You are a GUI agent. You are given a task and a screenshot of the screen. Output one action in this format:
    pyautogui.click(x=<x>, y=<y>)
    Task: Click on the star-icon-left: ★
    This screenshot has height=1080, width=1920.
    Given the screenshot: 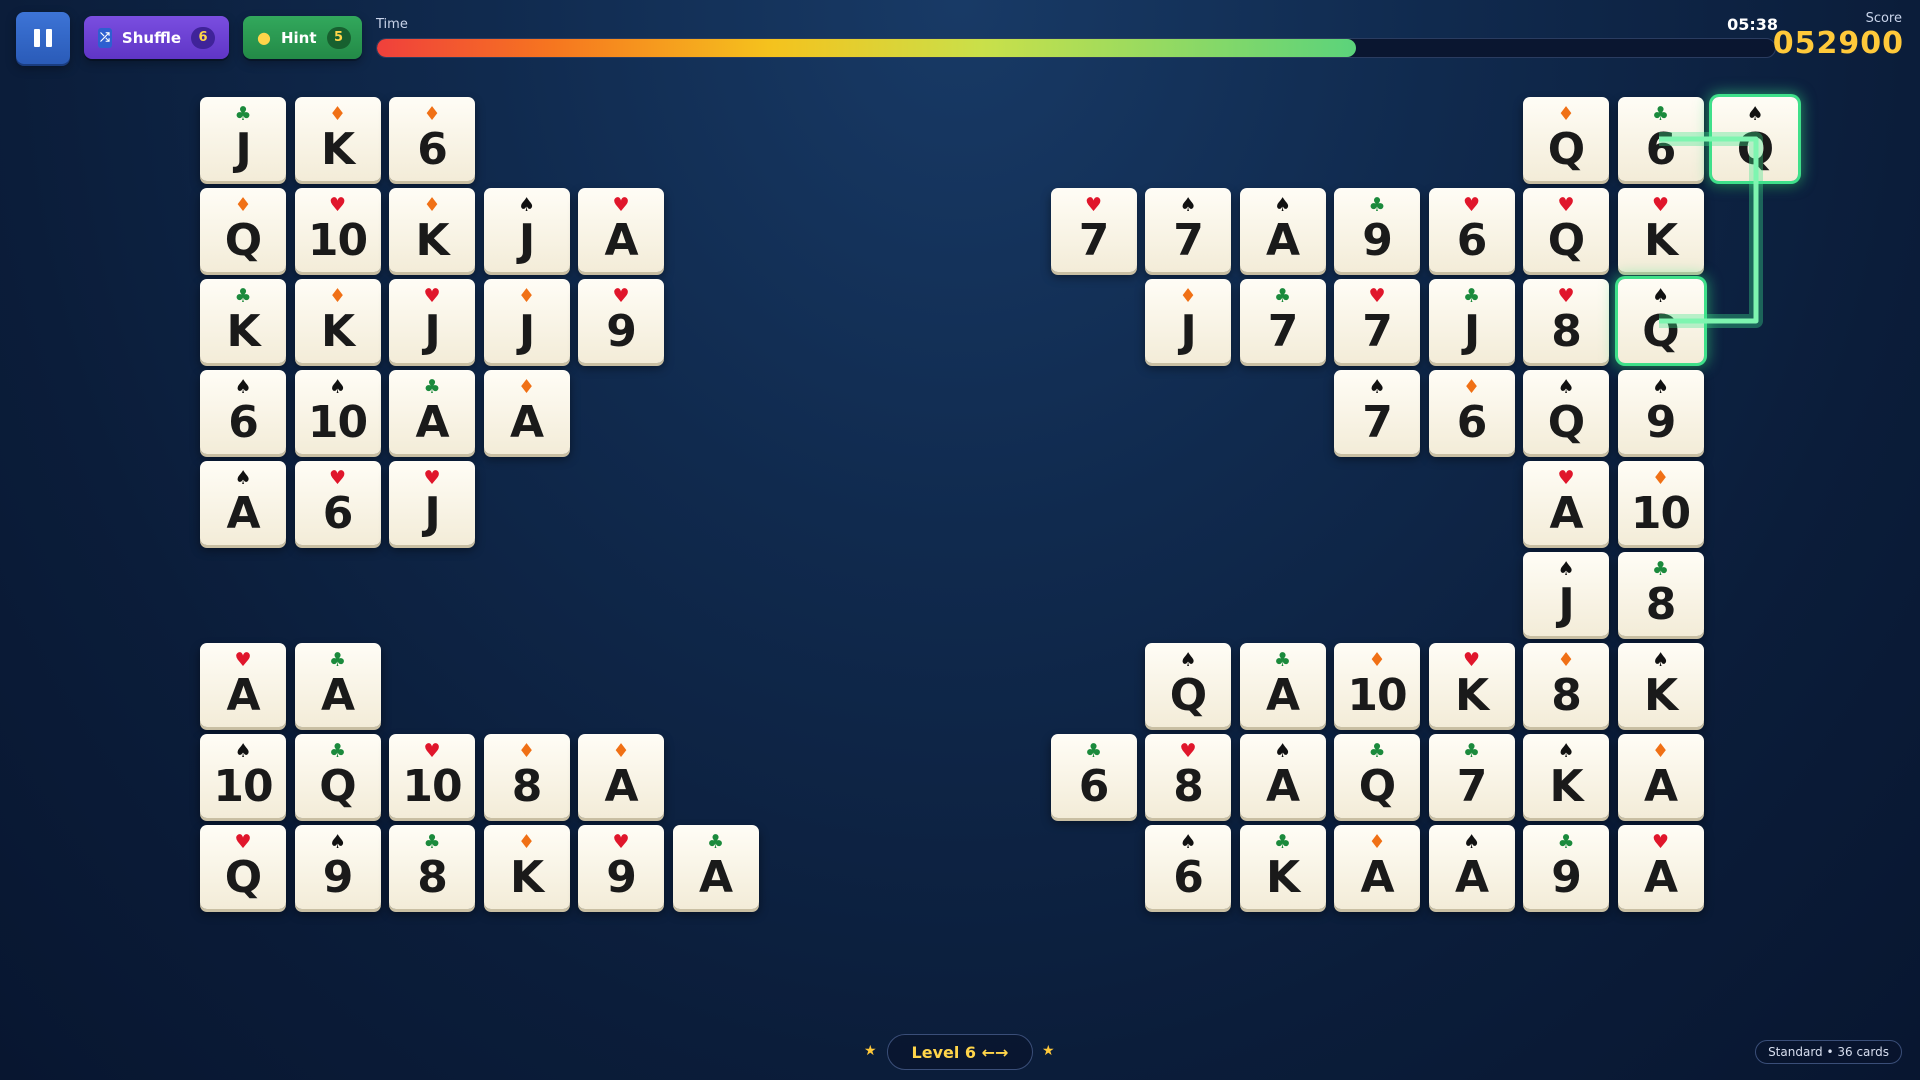 What is the action you would take?
    pyautogui.click(x=870, y=1051)
    